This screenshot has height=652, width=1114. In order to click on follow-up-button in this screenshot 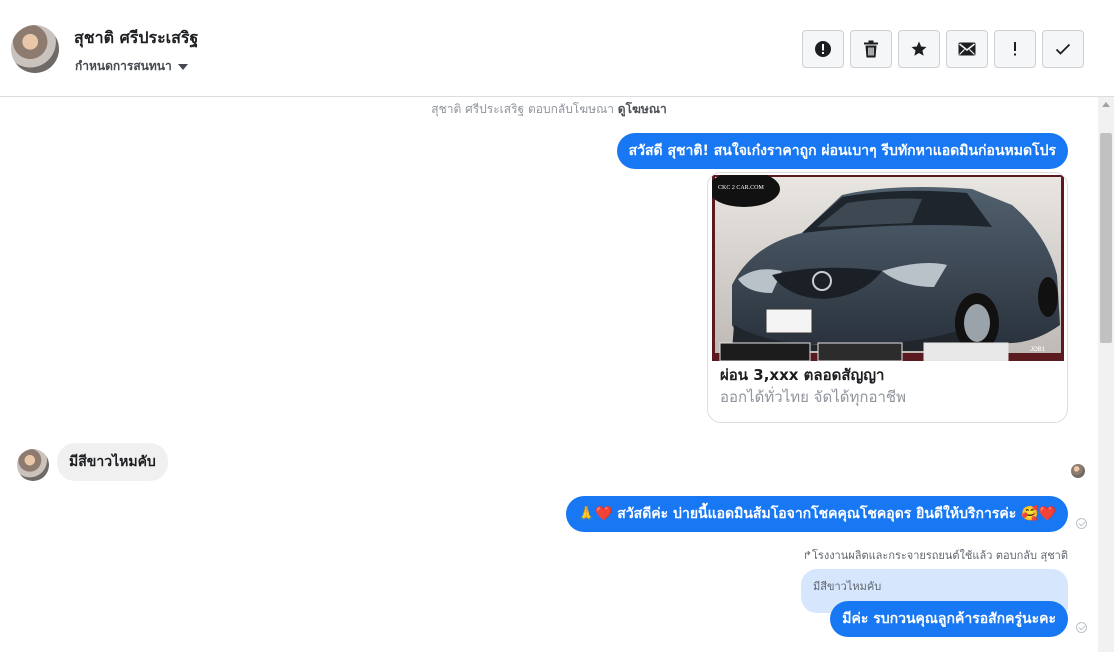, I will do `click(1015, 49)`.